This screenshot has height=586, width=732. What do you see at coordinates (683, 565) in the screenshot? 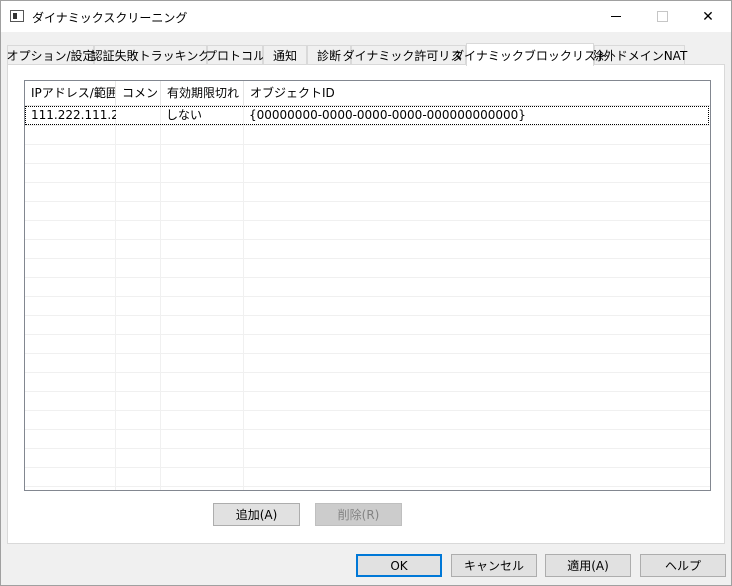
I see `help-button: ヘルプ` at bounding box center [683, 565].